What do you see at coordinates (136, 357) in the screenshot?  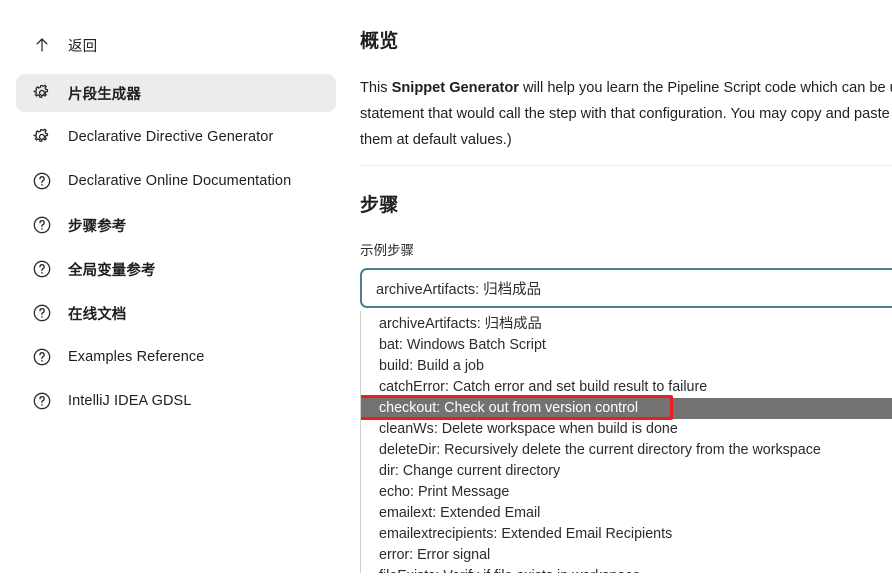 I see `sidebar-item-label: Examples Reference` at bounding box center [136, 357].